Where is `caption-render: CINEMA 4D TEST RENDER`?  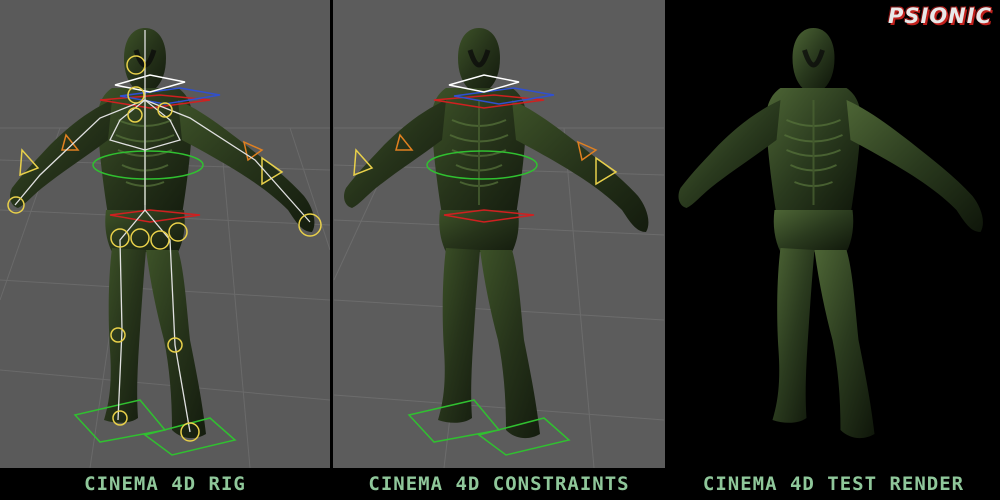 caption-render: CINEMA 4D TEST RENDER is located at coordinates (833, 484).